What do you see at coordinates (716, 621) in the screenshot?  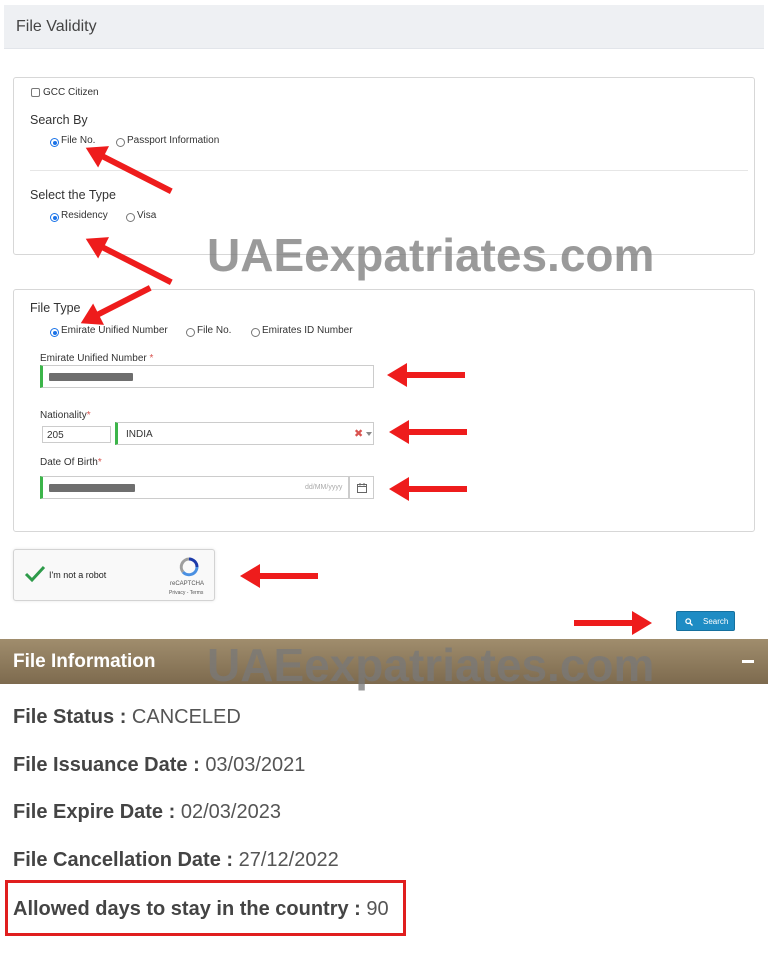 I see `search-button-label: Search` at bounding box center [716, 621].